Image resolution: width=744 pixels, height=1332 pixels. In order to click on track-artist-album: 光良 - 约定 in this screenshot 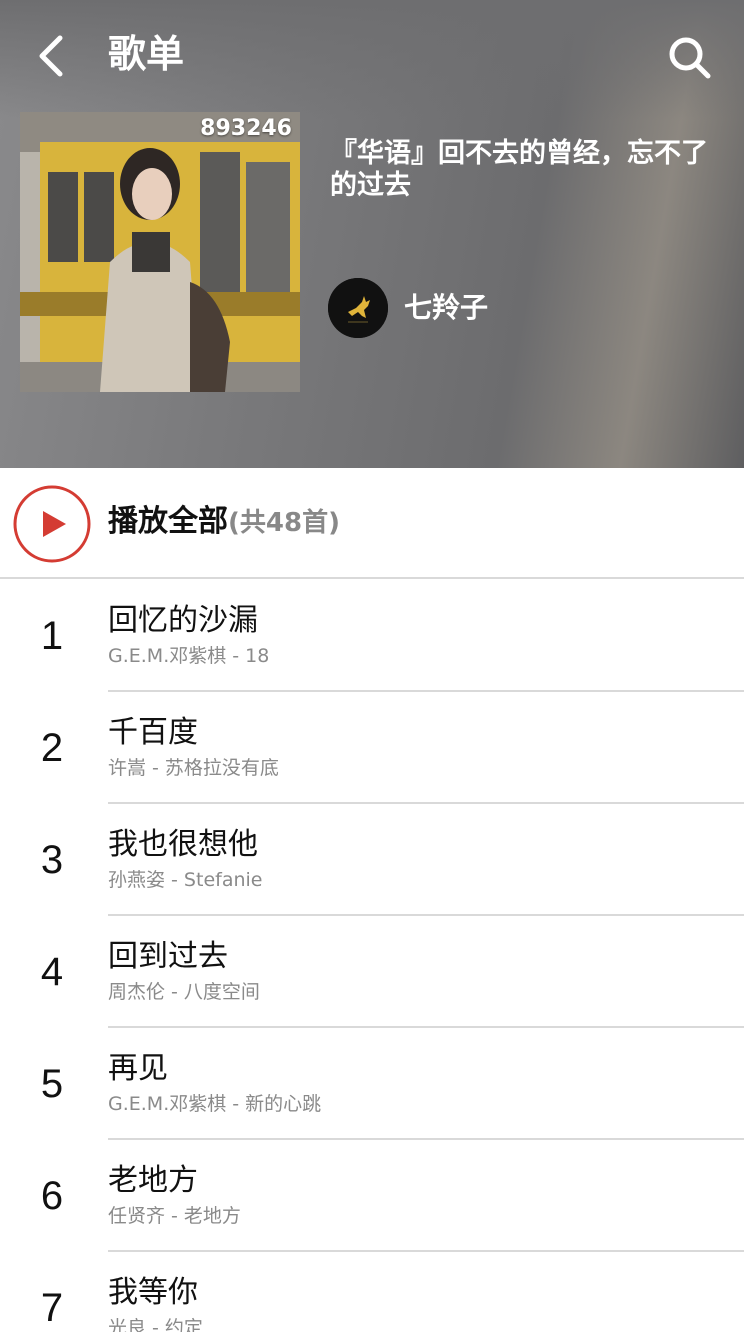, I will do `click(155, 1324)`.